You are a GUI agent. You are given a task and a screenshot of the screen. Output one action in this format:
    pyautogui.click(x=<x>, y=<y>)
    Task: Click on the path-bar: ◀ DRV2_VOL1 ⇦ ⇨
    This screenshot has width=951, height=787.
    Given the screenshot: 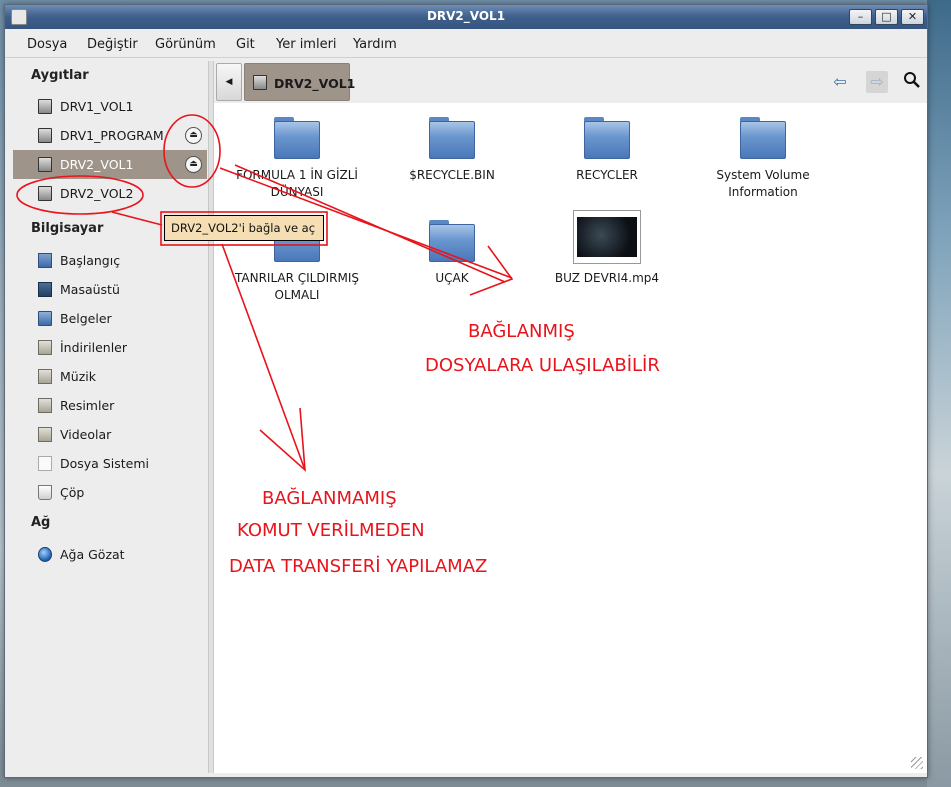 What is the action you would take?
    pyautogui.click(x=570, y=82)
    